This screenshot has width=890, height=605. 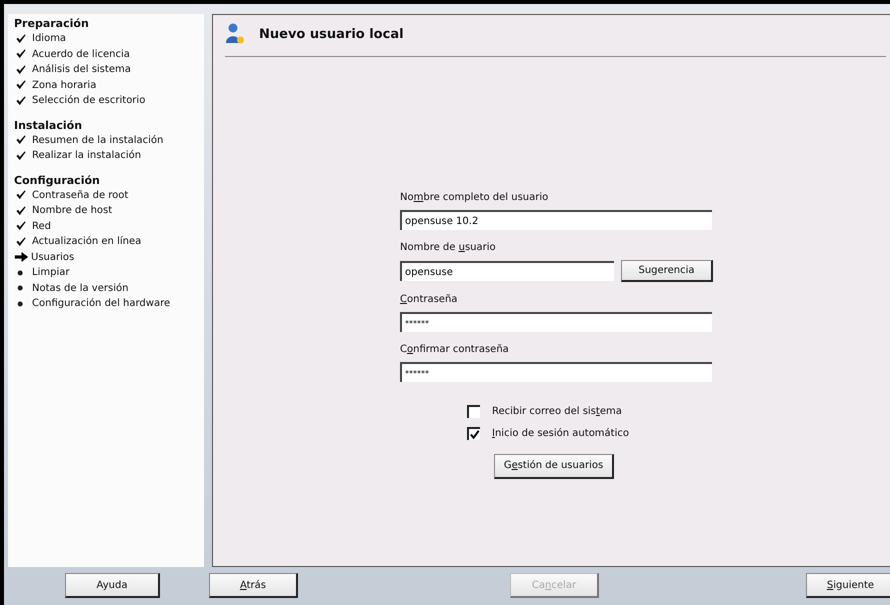 I want to click on next-button: Siguiente, so click(x=848, y=585).